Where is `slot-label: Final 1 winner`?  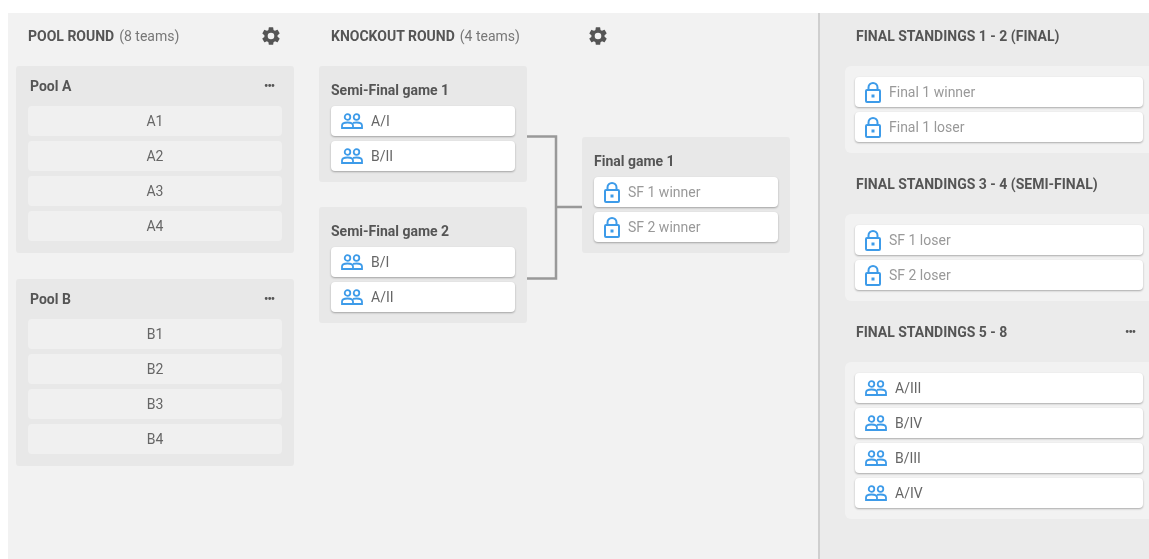
slot-label: Final 1 winner is located at coordinates (932, 92).